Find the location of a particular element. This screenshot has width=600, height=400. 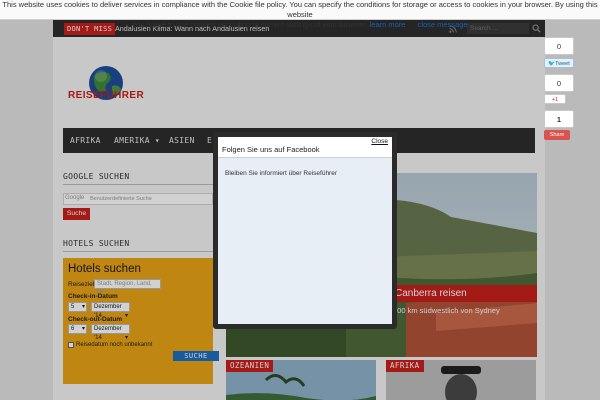

modal-body: Bleiben Sie informiert über Reiseführer is located at coordinates (305, 241).